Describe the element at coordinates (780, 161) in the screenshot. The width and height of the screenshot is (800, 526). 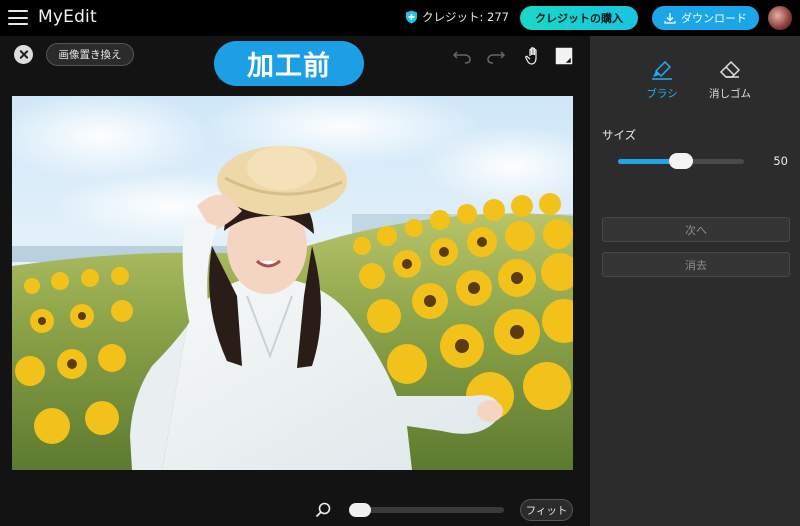
I see `size-value: 50` at that location.